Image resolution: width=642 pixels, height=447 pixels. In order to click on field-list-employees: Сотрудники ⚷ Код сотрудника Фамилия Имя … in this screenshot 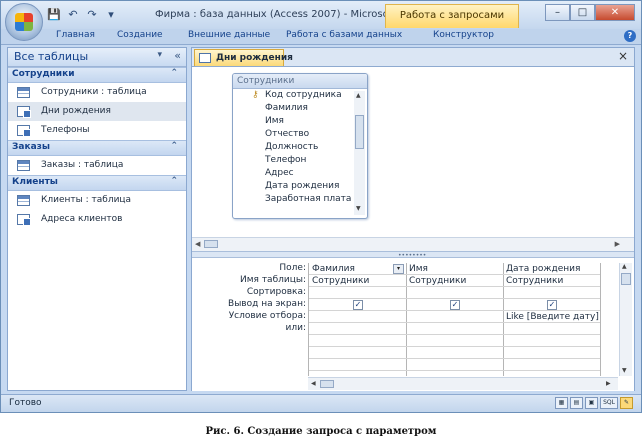, I will do `click(300, 146)`.